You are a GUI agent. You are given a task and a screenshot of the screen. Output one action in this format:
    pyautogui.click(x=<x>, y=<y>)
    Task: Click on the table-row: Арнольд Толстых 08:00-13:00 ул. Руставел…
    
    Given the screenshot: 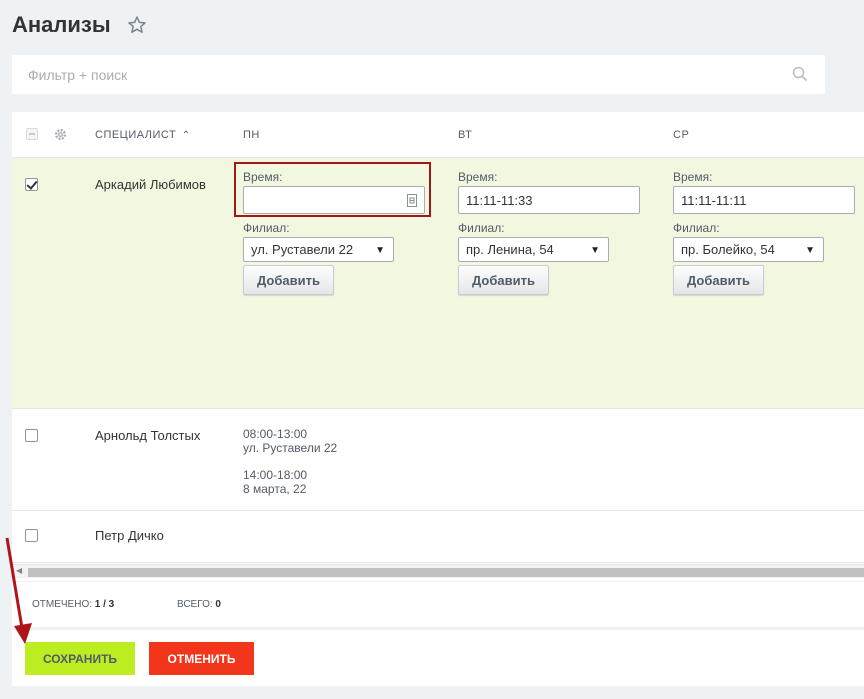 What is the action you would take?
    pyautogui.click(x=438, y=460)
    